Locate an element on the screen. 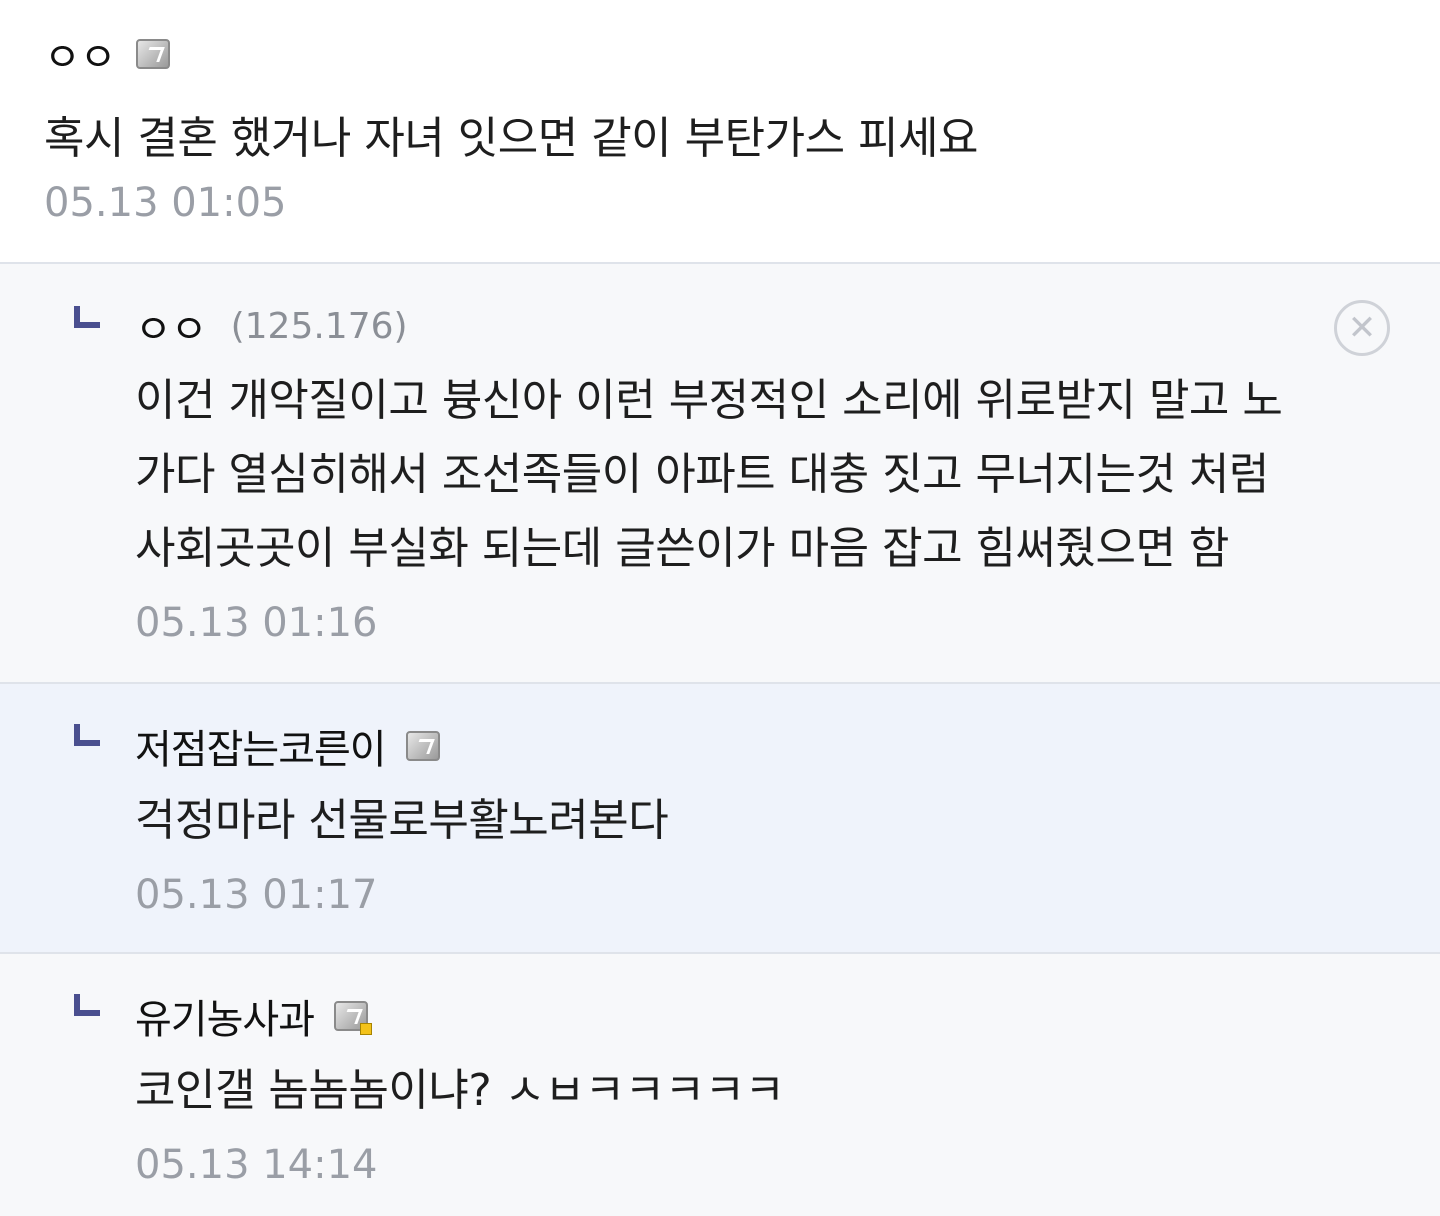 The height and width of the screenshot is (1216, 1440). reply-text-line: 가다 열심히해서 조선족들이 아파트 대충 짓고 무너지는것 처럼 is located at coordinates (702, 474).